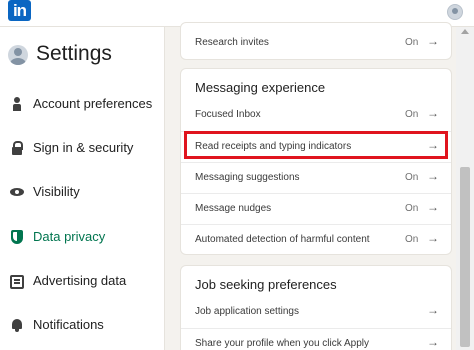 The image size is (474, 350). I want to click on avatar, so click(18, 55).